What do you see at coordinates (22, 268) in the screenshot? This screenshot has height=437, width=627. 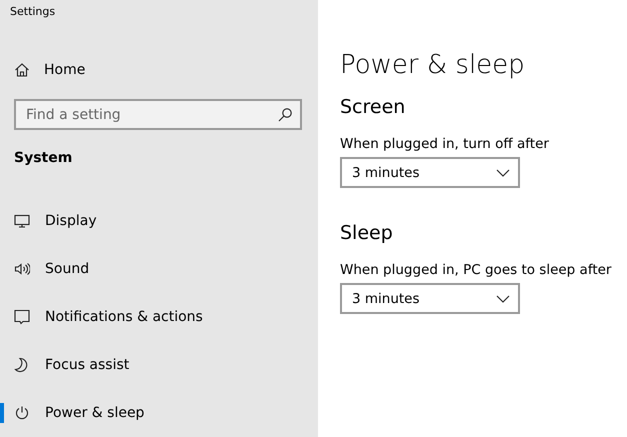 I see `speaker-icon` at bounding box center [22, 268].